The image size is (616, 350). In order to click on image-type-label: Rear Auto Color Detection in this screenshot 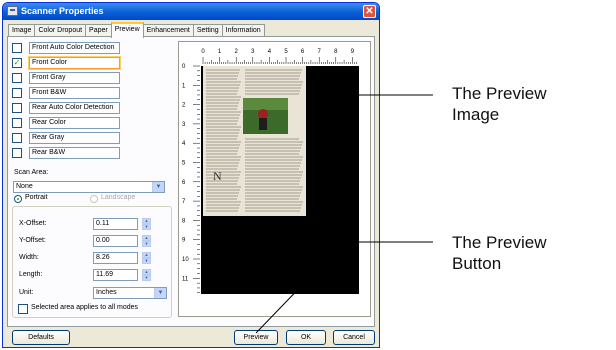, I will do `click(74, 108)`.